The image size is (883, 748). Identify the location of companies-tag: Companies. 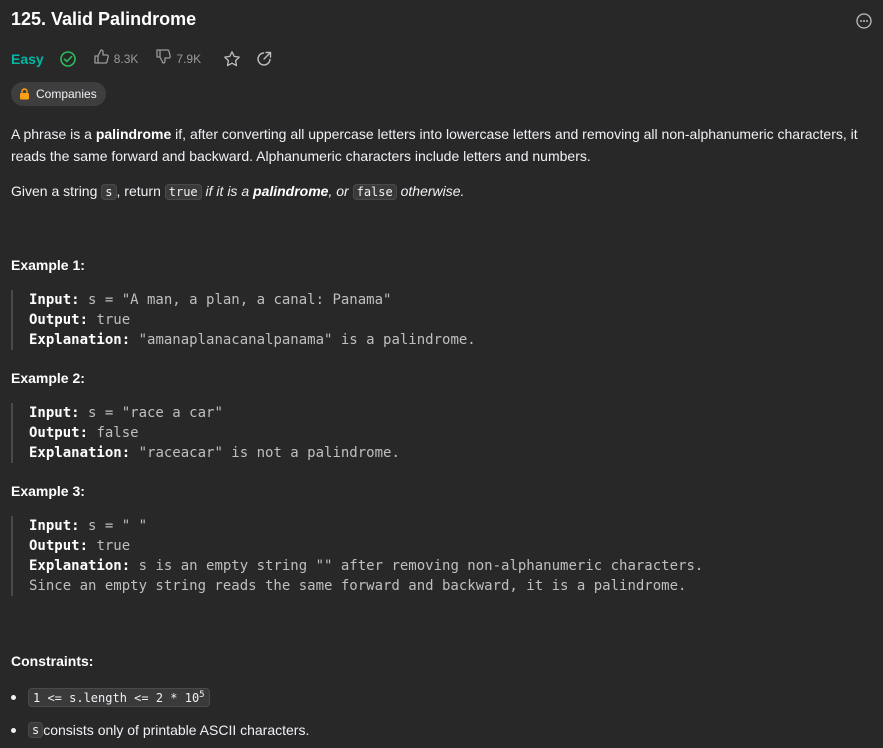
(58, 94).